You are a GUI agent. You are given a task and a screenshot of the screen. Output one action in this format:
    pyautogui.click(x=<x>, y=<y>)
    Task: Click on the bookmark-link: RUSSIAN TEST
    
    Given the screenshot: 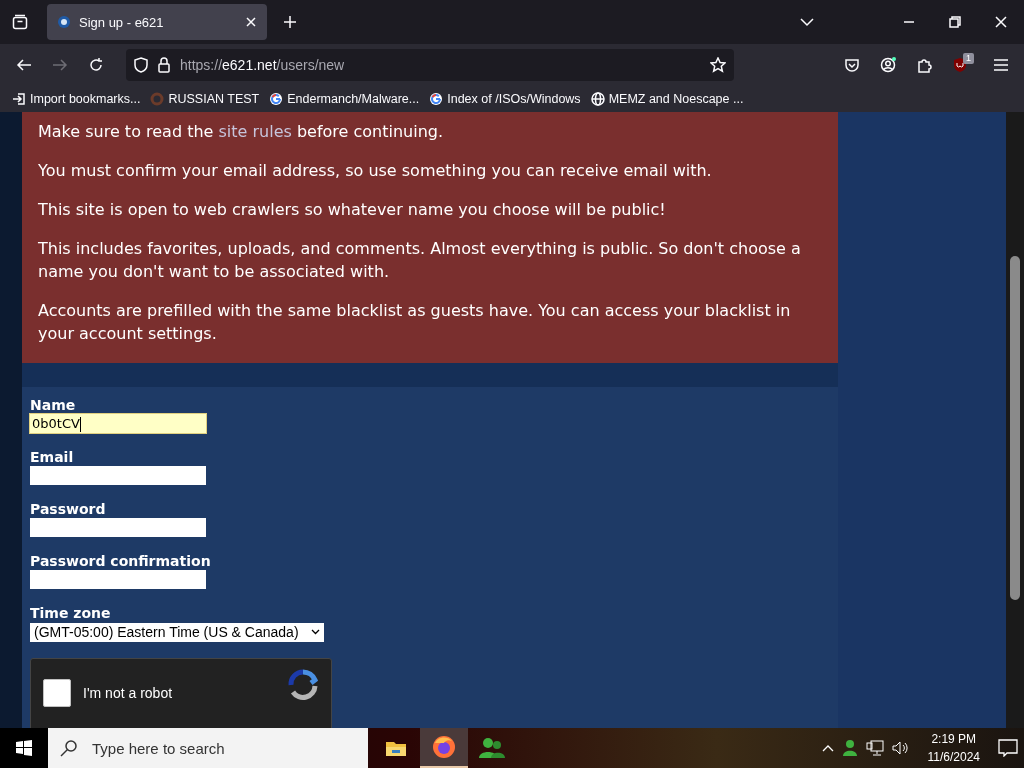 What is the action you would take?
    pyautogui.click(x=205, y=99)
    